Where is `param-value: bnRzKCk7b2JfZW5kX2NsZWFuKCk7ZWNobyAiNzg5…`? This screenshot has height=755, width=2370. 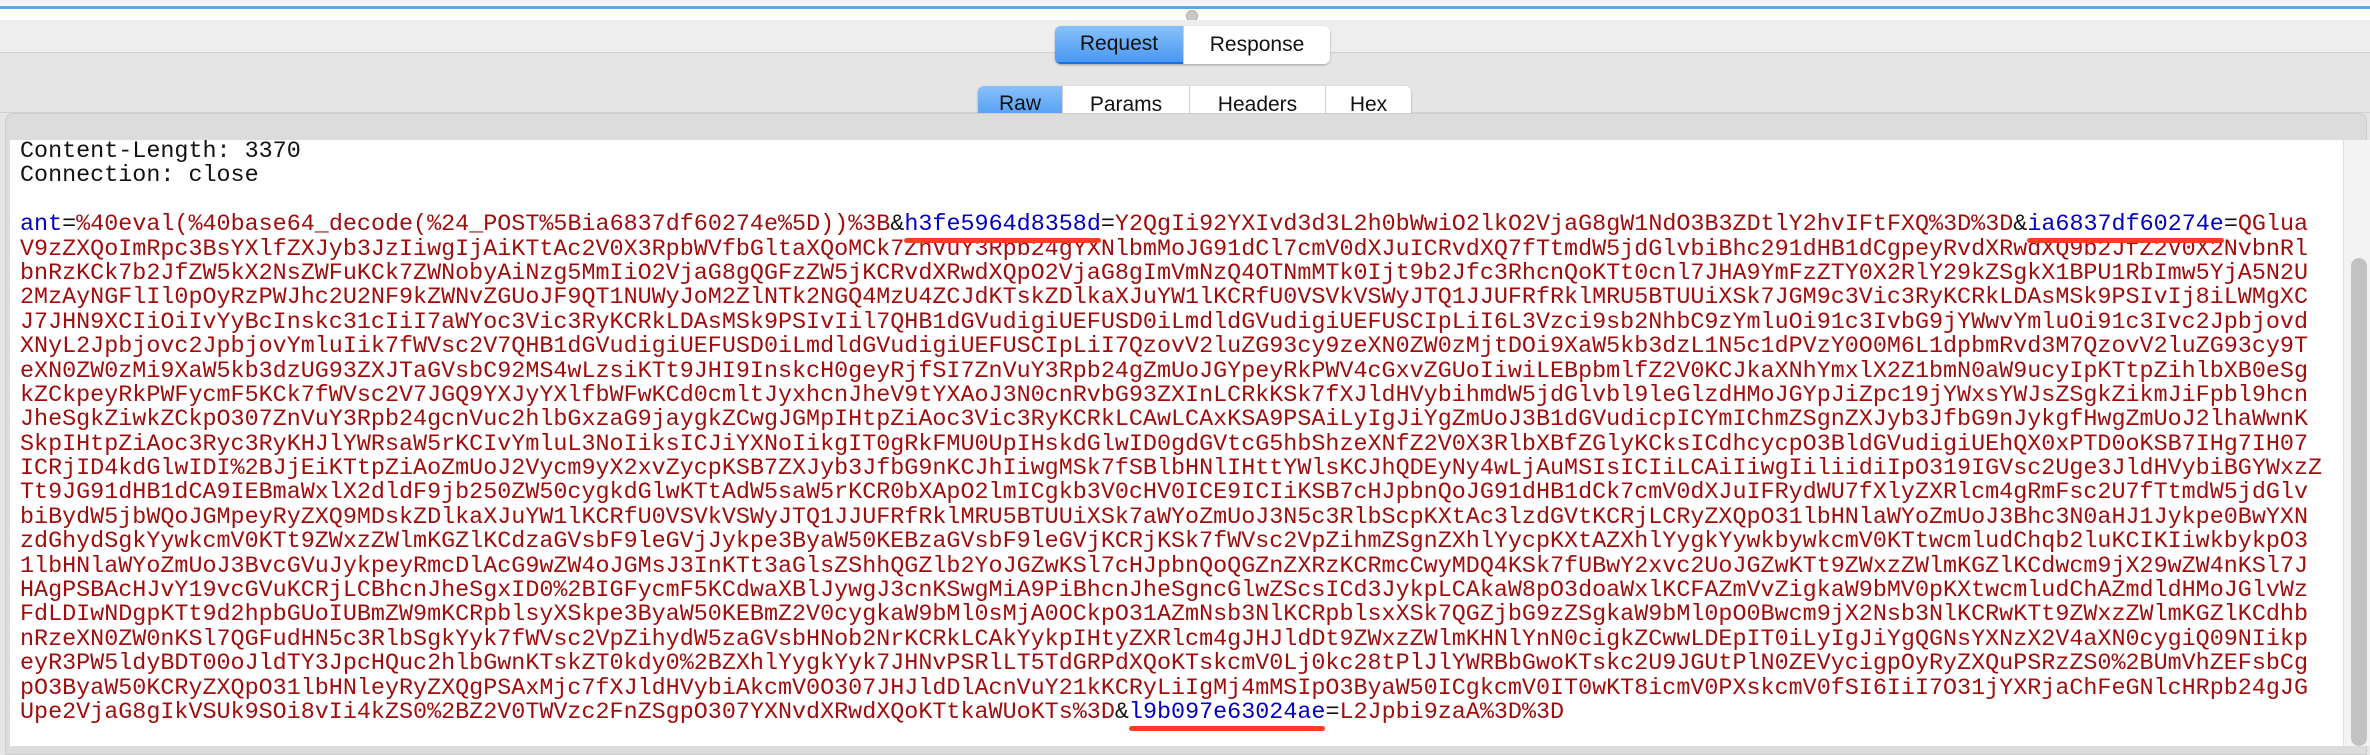 param-value: bnRzKCk7b2JfZW5kX2NsZWFuKCk7ZWNobyAiNzg5… is located at coordinates (1164, 273).